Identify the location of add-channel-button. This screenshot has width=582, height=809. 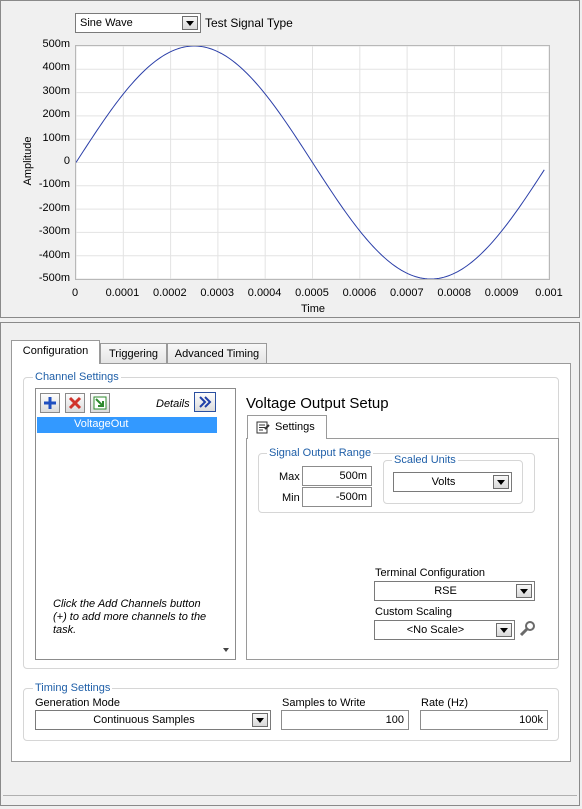
(50, 403).